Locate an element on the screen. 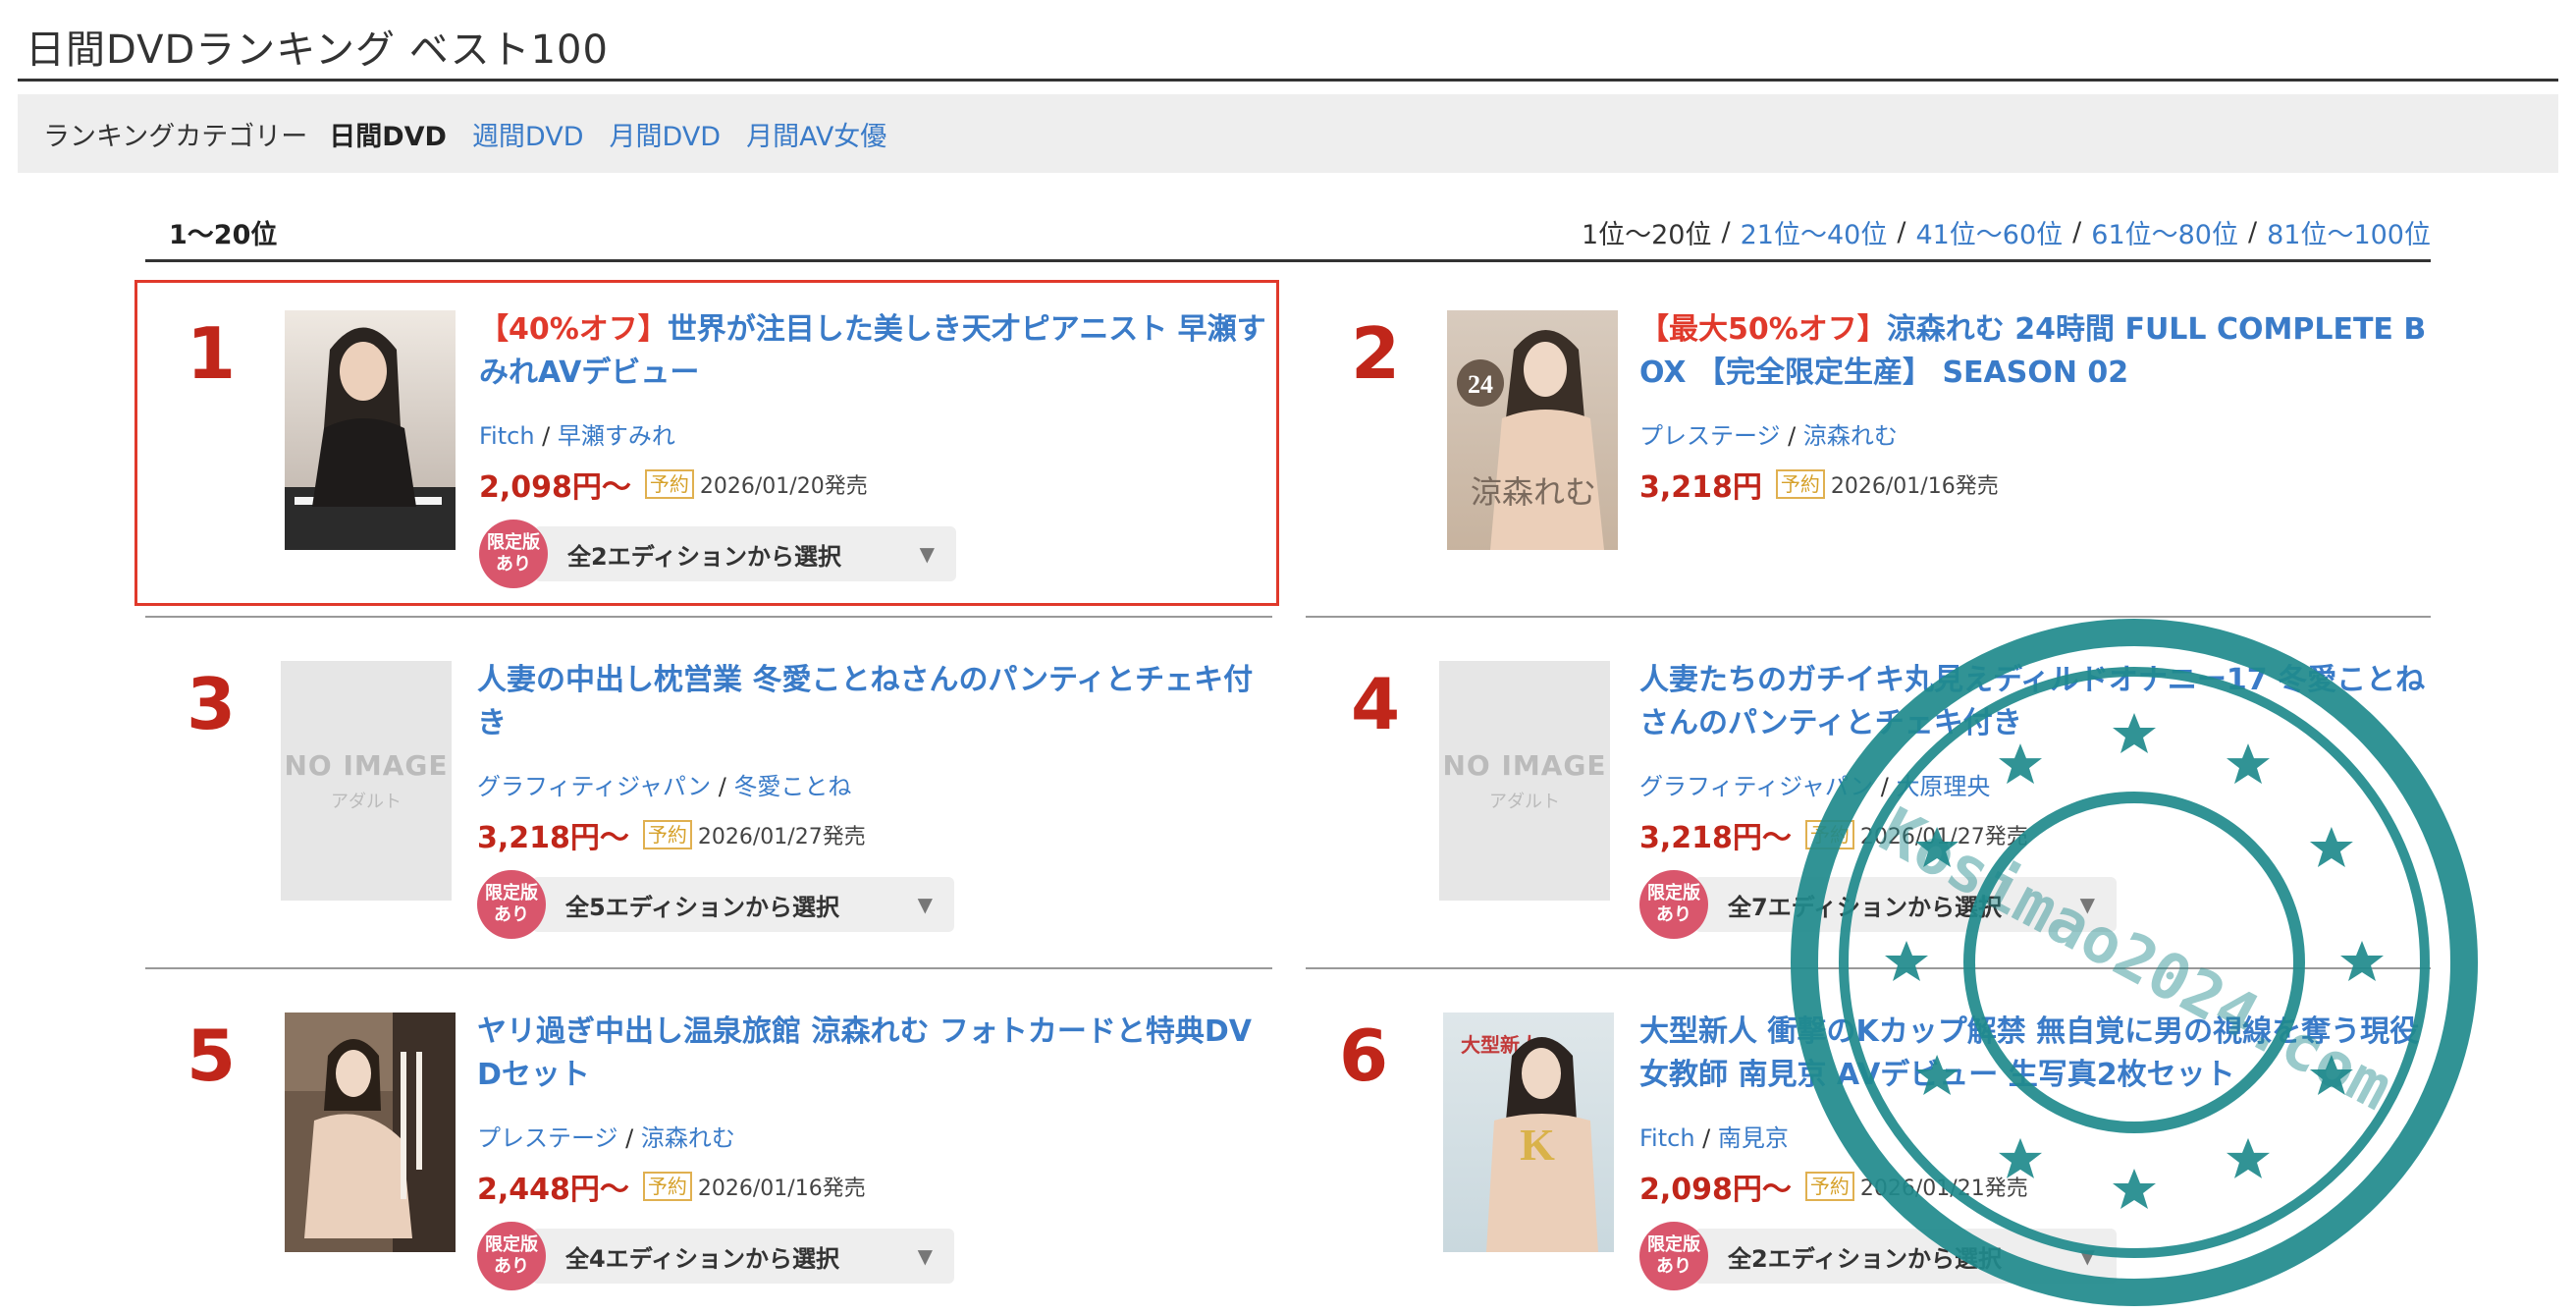 Image resolution: width=2576 pixels, height=1314 pixels. ranking-category-bar: ランキングカテゴリー 日間DVD 週間DVD 月間DVD 月間AV女優 is located at coordinates (1288, 133).